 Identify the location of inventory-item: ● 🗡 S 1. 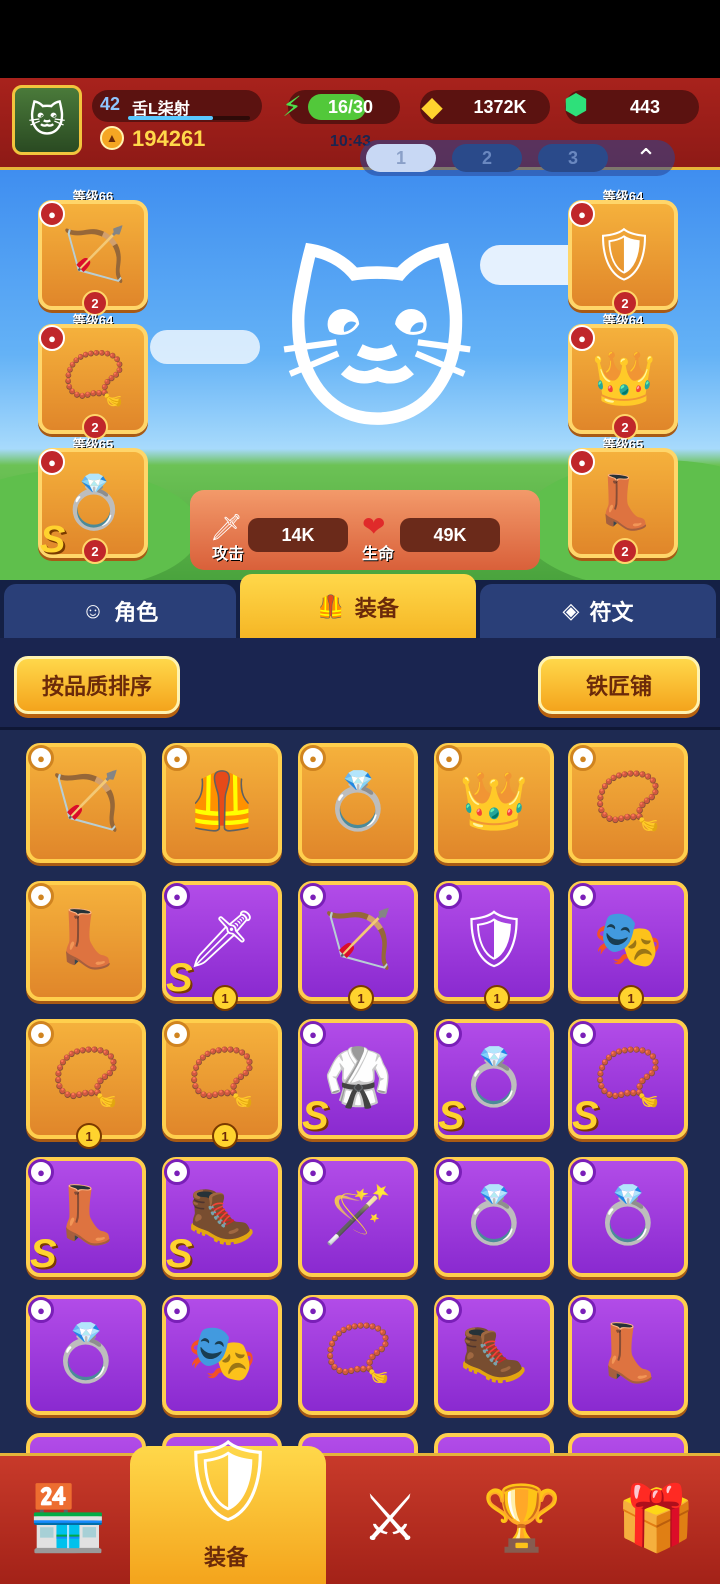
(222, 946).